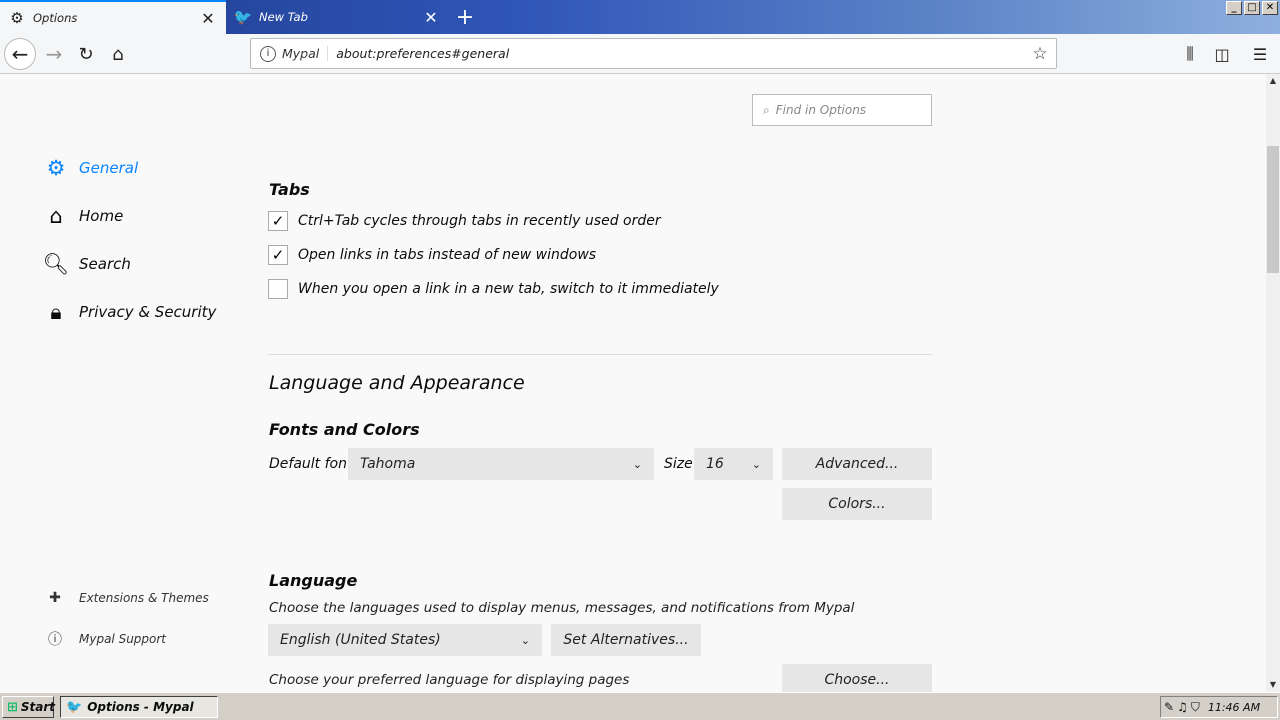 Image resolution: width=1280 pixels, height=720 pixels. I want to click on vertical-scrollbar: ▲ ▼, so click(1273, 383).